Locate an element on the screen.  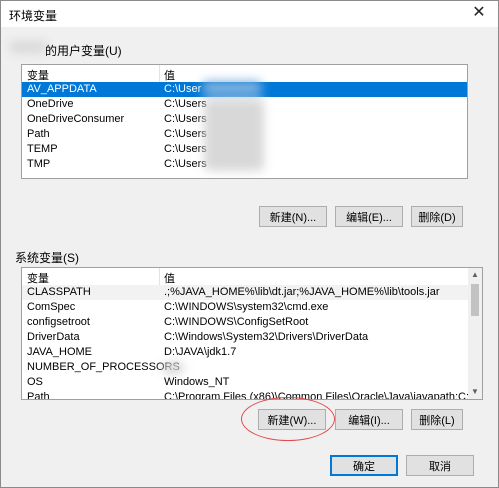
user-variables-label: 的用户变量(U) is located at coordinates (83, 51).